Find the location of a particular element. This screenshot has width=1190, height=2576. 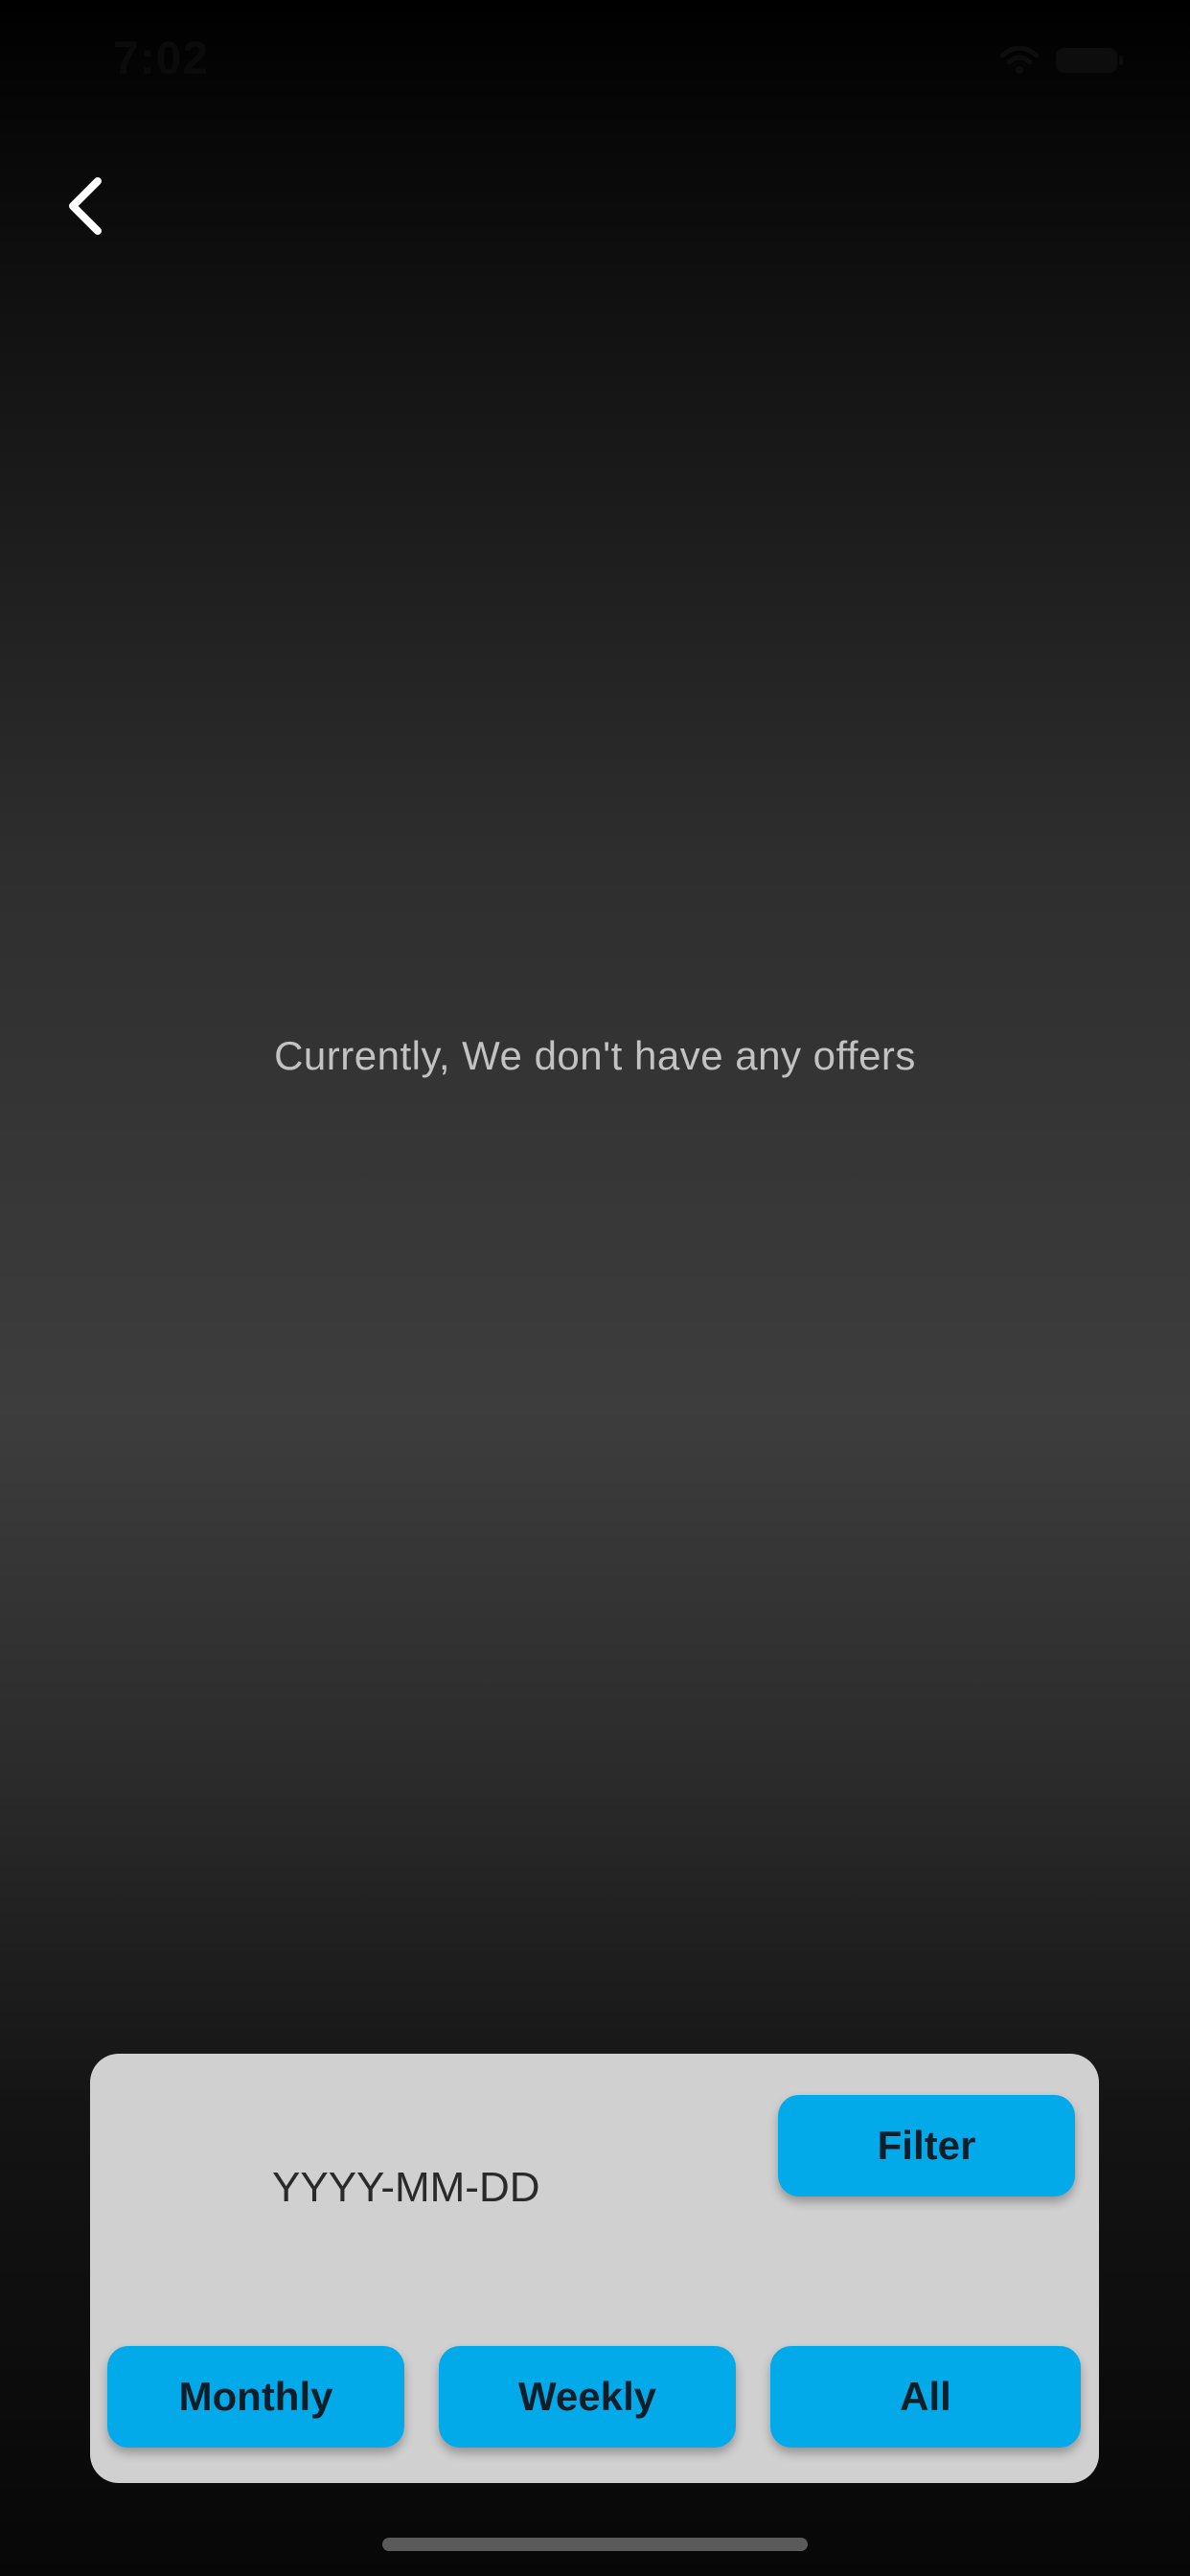

empty-state-message: Currently, We don't have any offers is located at coordinates (595, 1055).